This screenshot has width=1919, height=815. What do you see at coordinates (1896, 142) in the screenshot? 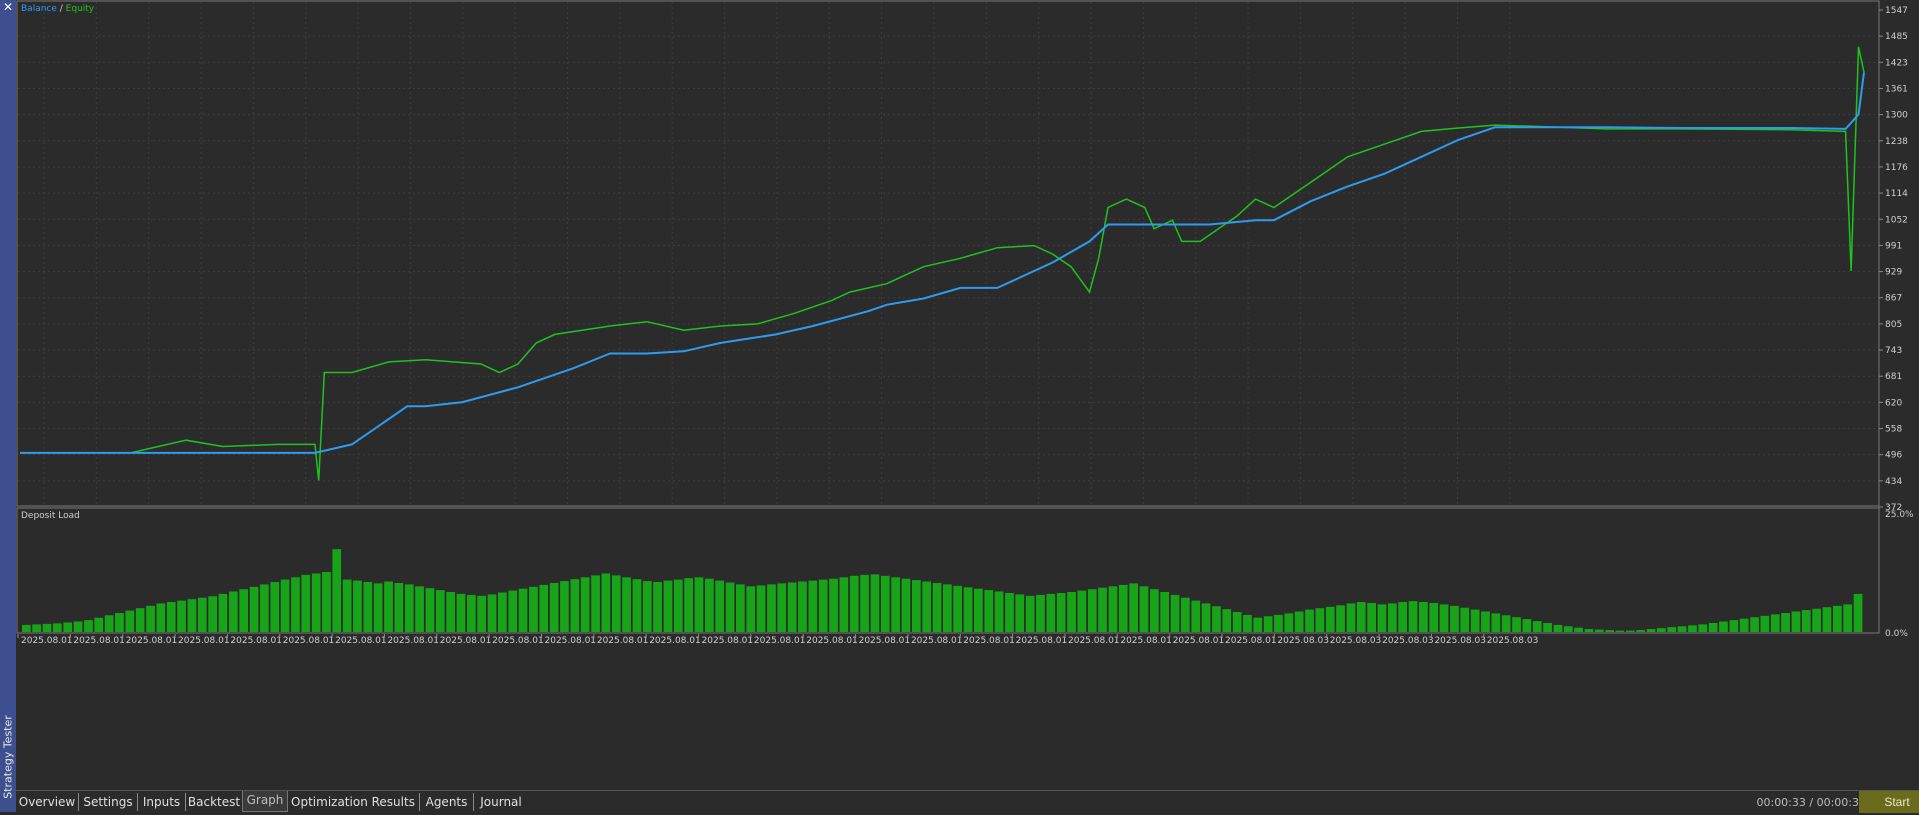
I see `y-tick-label: 1238` at bounding box center [1896, 142].